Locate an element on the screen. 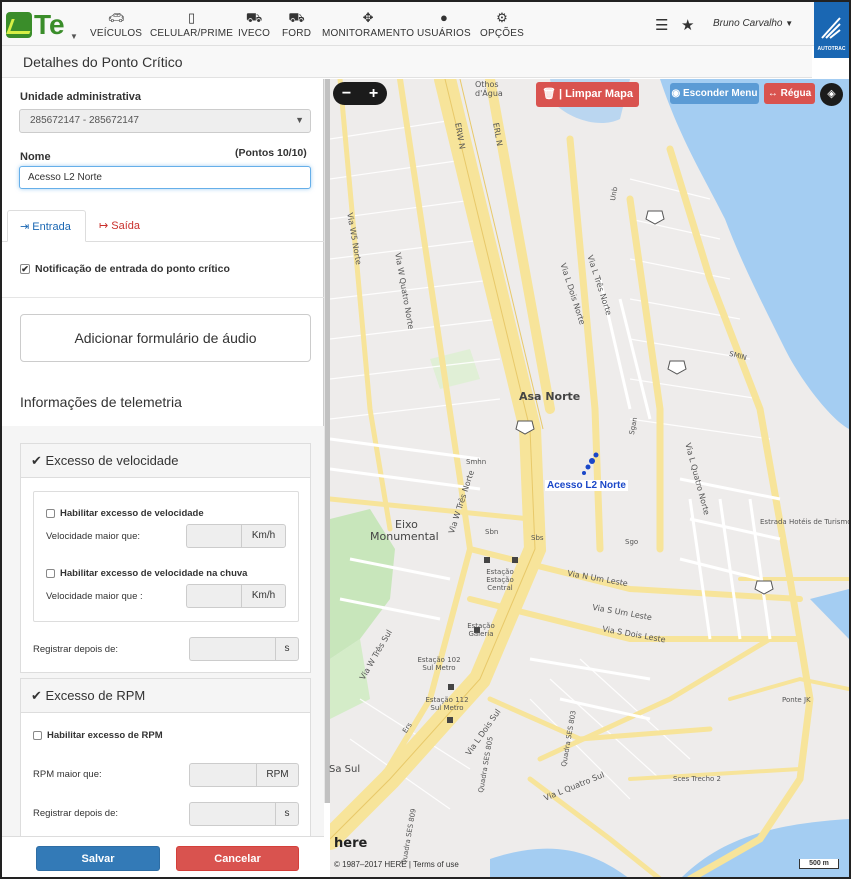 The image size is (851, 879). map-label: Sces Trecho 2 is located at coordinates (697, 779).